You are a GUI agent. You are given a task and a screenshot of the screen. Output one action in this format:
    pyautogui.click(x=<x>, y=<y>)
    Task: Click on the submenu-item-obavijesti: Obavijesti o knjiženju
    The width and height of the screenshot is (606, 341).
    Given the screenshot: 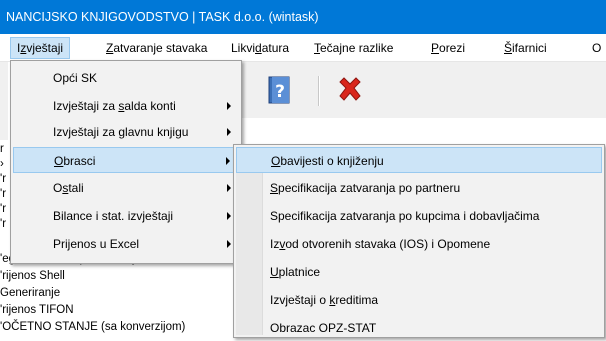 What is the action you would take?
    pyautogui.click(x=419, y=160)
    